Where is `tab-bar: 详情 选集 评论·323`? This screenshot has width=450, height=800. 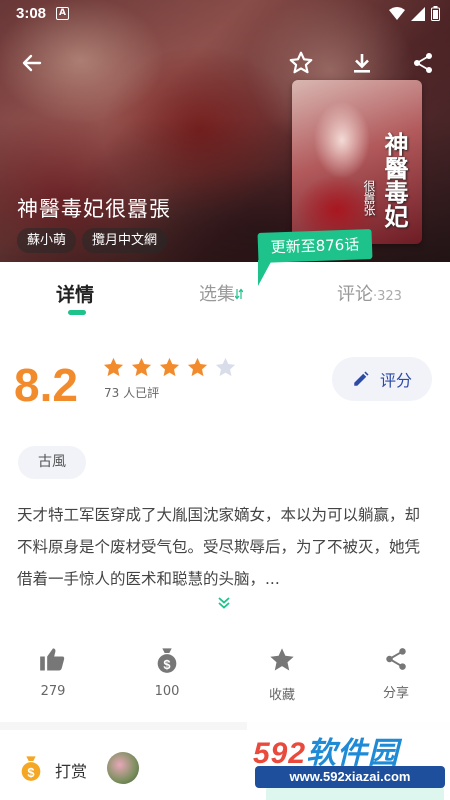
tab-bar: 详情 选集 评论·323 is located at coordinates (225, 293).